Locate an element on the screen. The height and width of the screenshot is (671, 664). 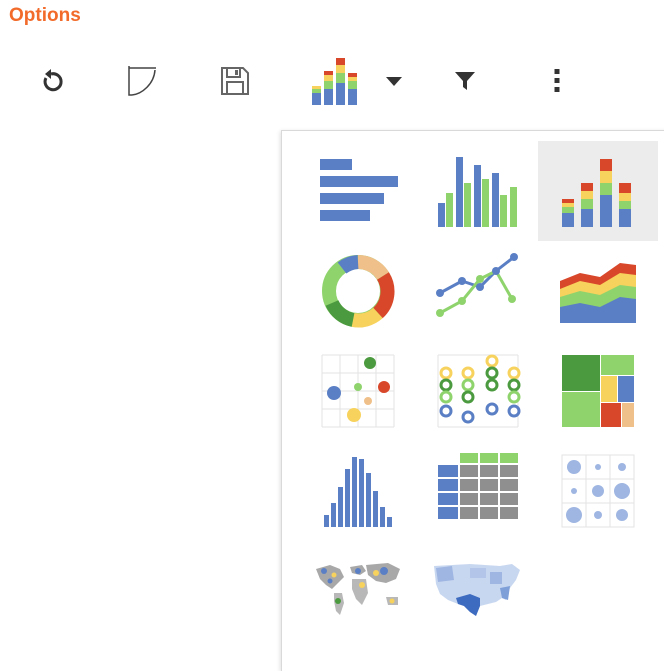
dot-grid-chart-icon is located at coordinates (479, 391).